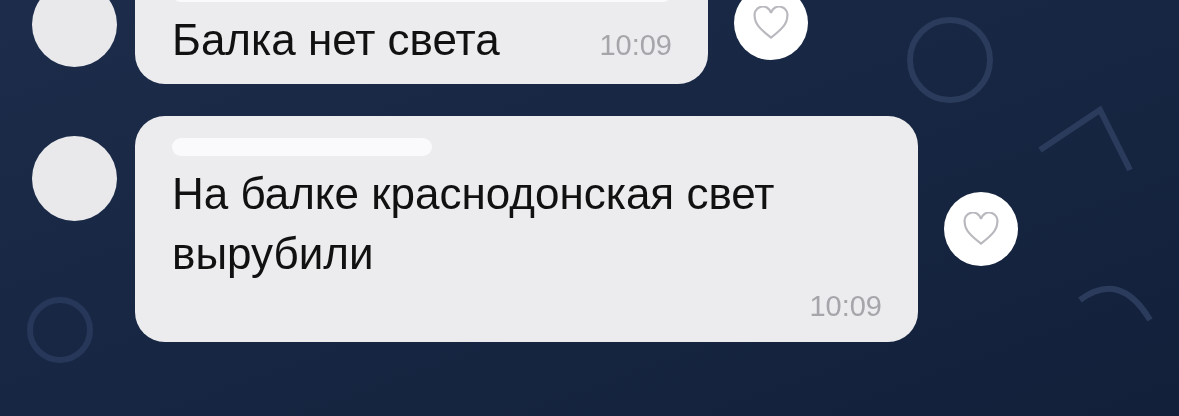  What do you see at coordinates (336, 40) in the screenshot?
I see `message-text: Балка нет света` at bounding box center [336, 40].